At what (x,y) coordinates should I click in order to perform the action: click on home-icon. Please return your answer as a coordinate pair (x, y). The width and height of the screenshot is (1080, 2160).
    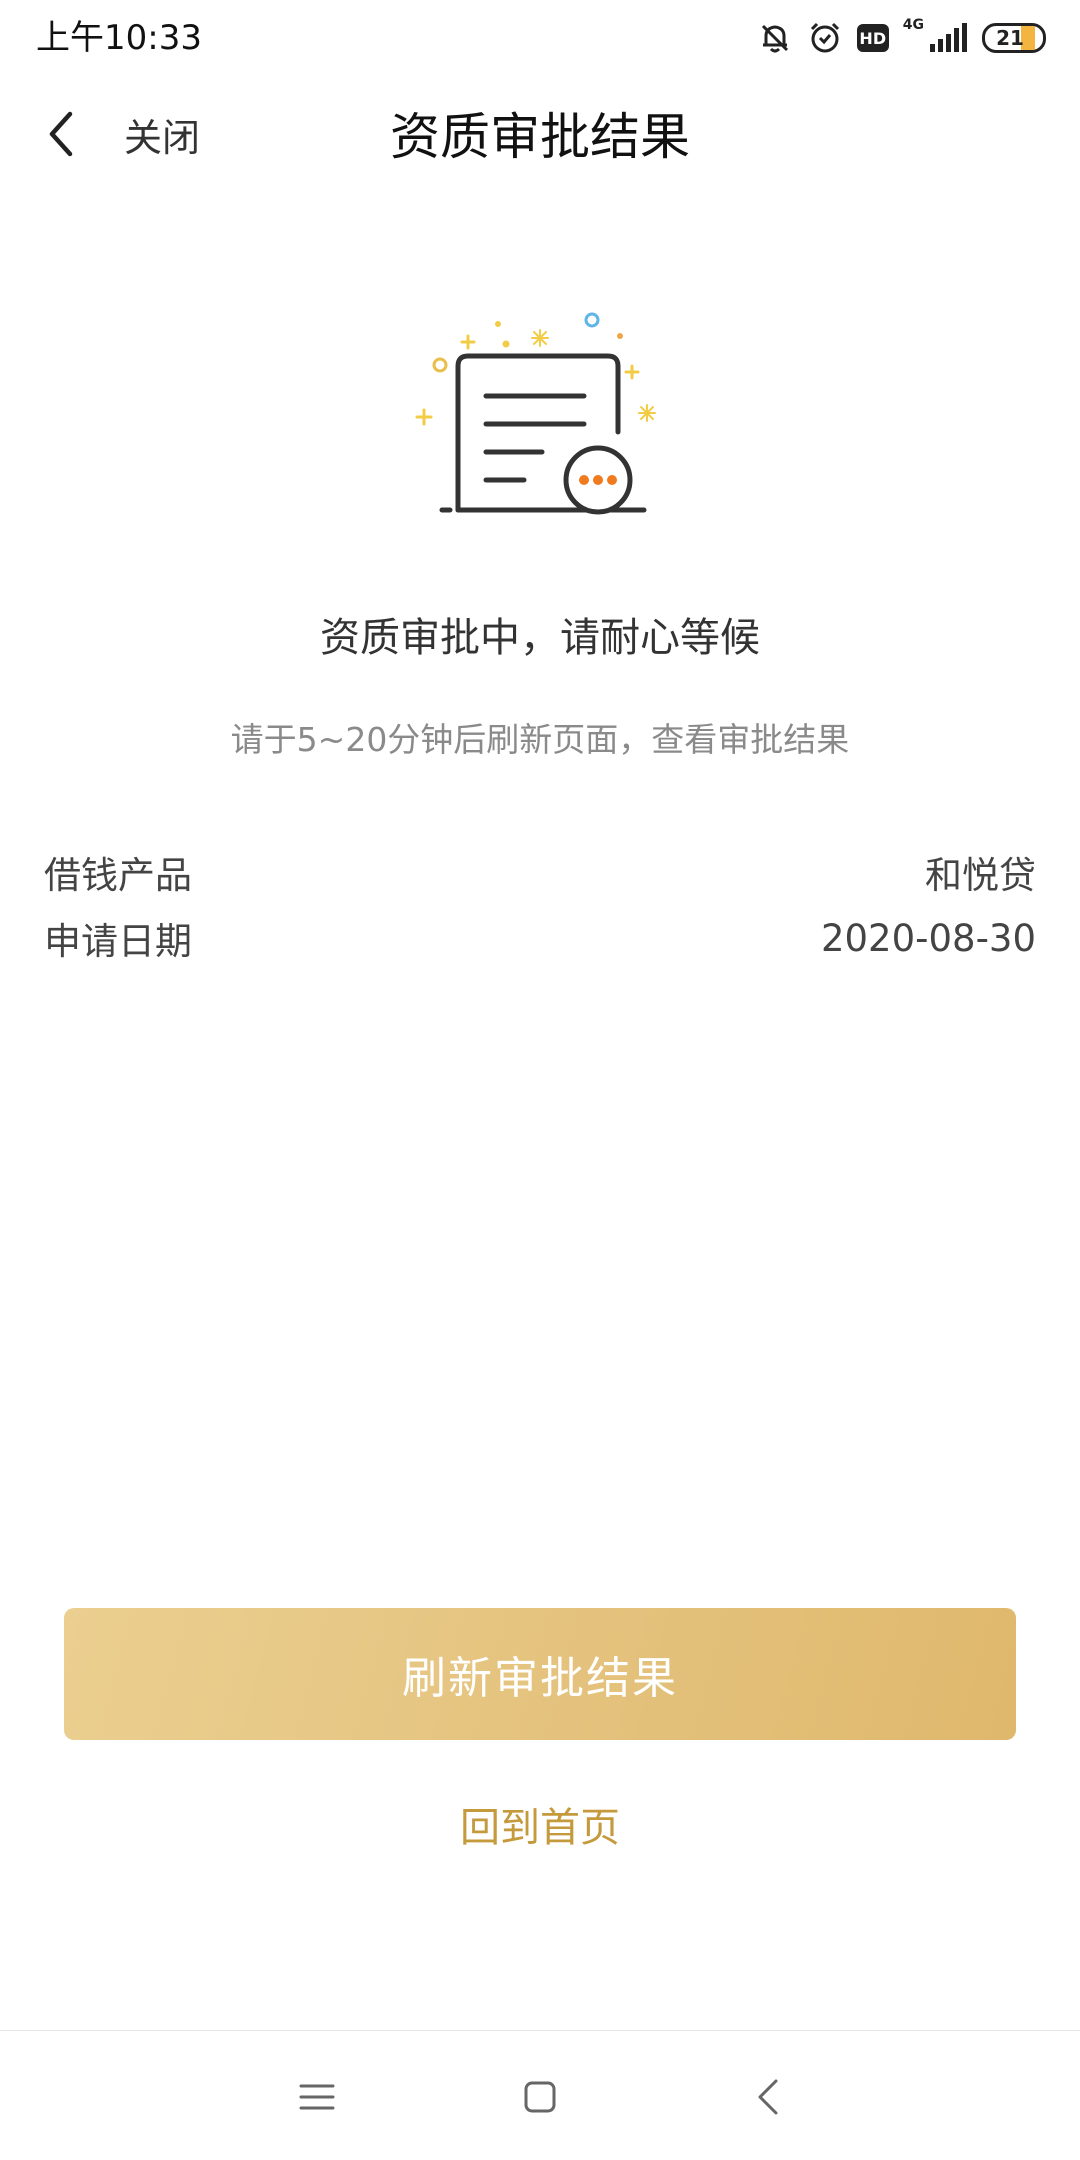
    Looking at the image, I should click on (540, 2099).